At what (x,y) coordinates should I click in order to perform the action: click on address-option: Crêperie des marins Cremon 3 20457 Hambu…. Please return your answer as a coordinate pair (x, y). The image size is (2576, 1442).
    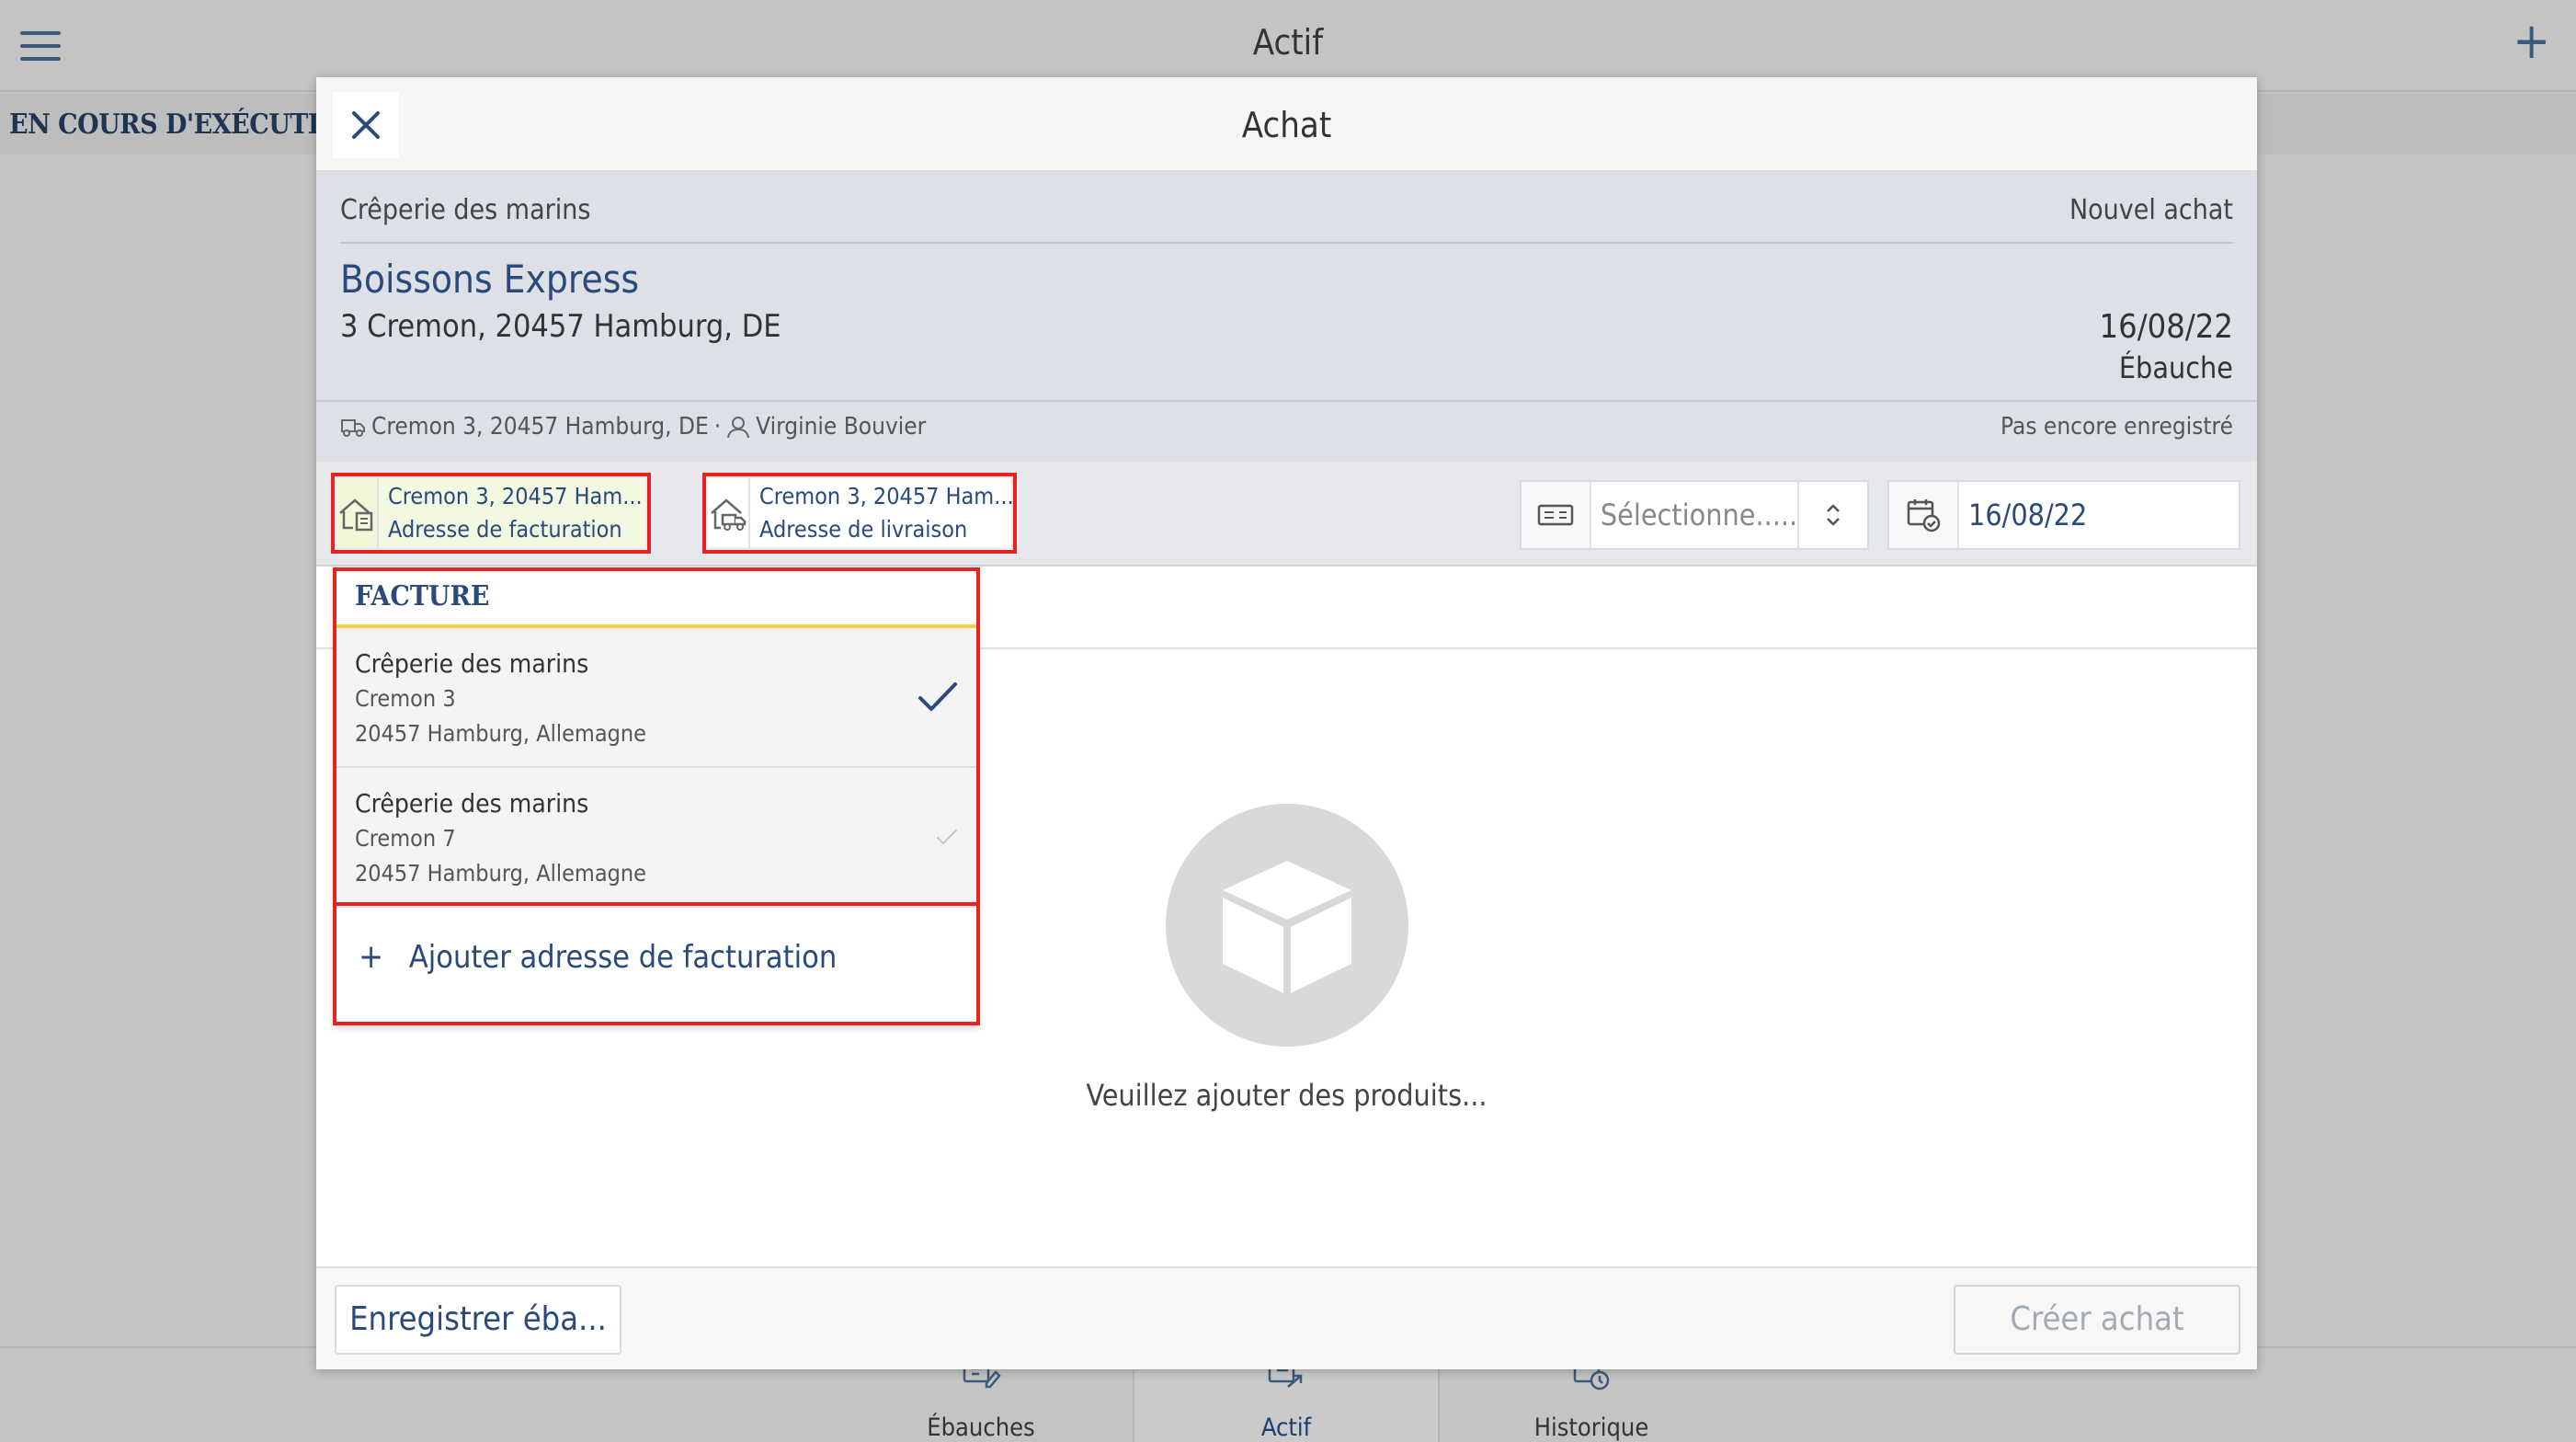
    Looking at the image, I should click on (656, 698).